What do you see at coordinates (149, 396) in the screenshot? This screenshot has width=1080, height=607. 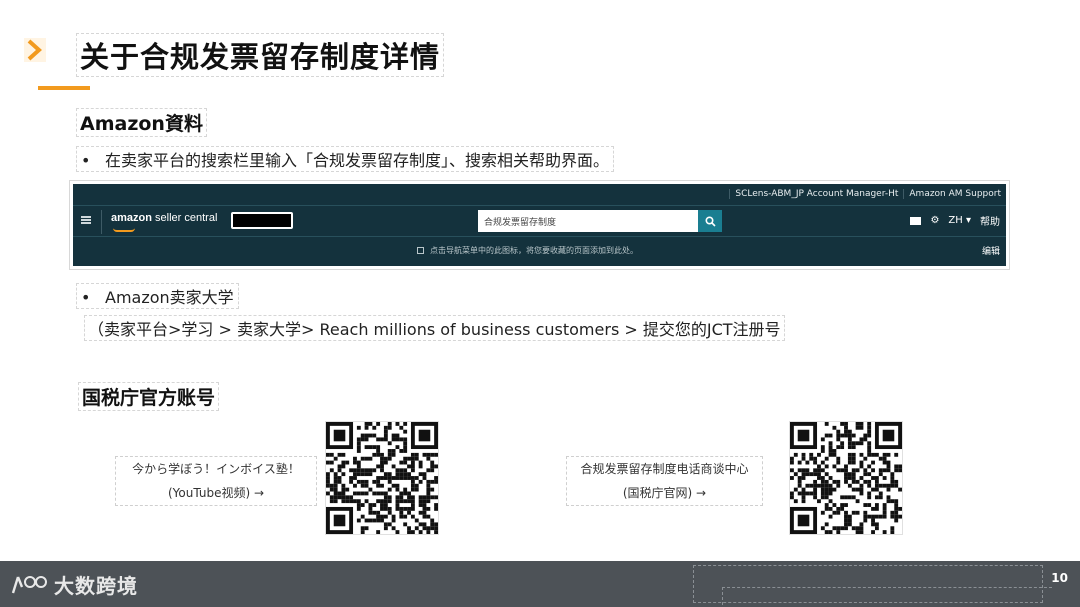 I see `nta-section-heading: 国税庁官方账号` at bounding box center [149, 396].